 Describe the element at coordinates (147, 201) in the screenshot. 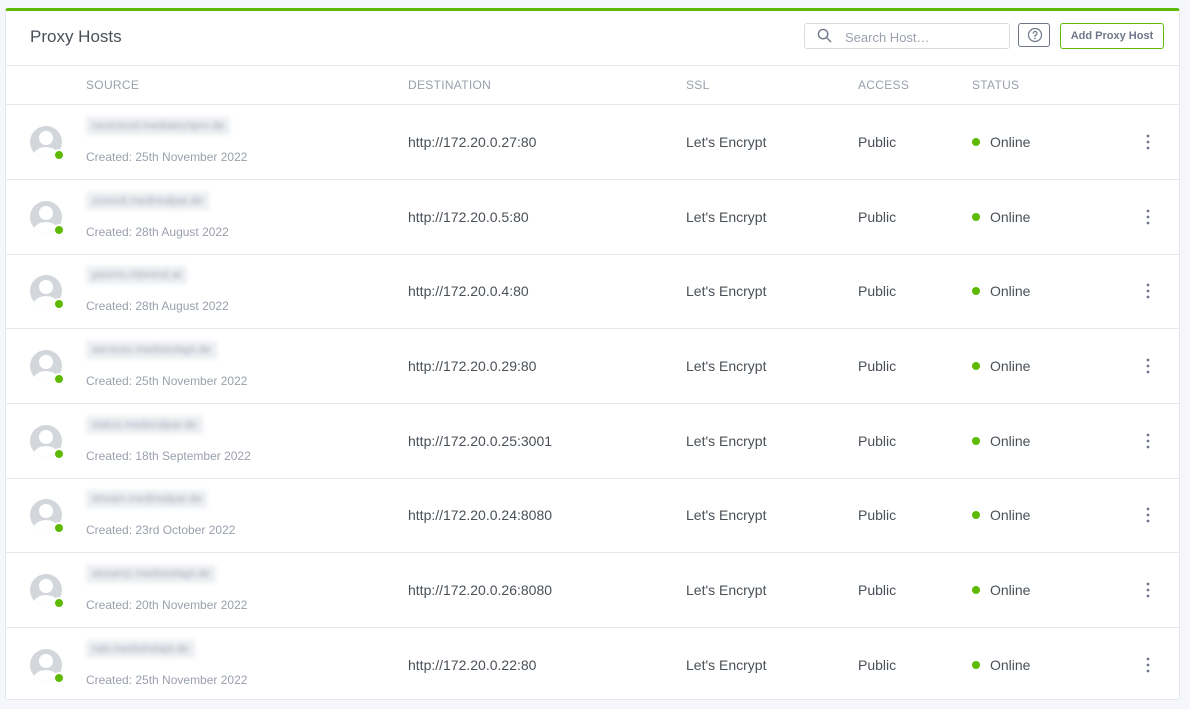

I see `source-domain: zoosuit.medirealpar.de` at that location.